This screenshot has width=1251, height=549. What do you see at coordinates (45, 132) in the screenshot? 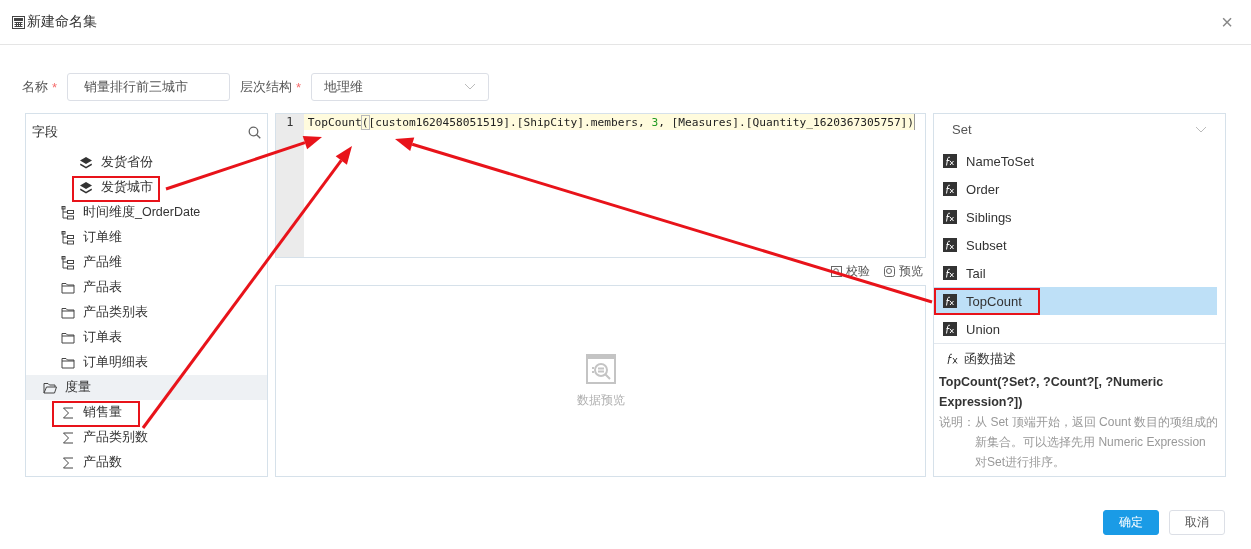
I see `panel-title: 字段` at bounding box center [45, 132].